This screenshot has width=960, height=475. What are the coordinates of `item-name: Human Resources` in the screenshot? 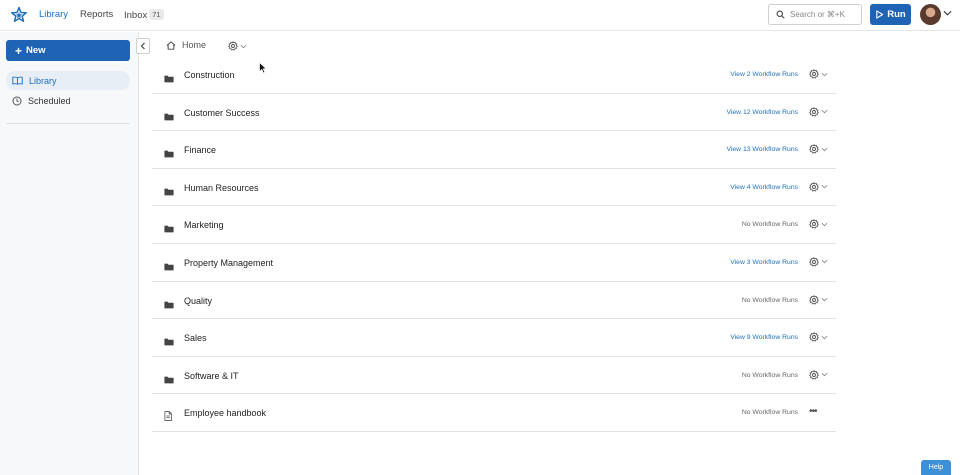 It's located at (221, 188).